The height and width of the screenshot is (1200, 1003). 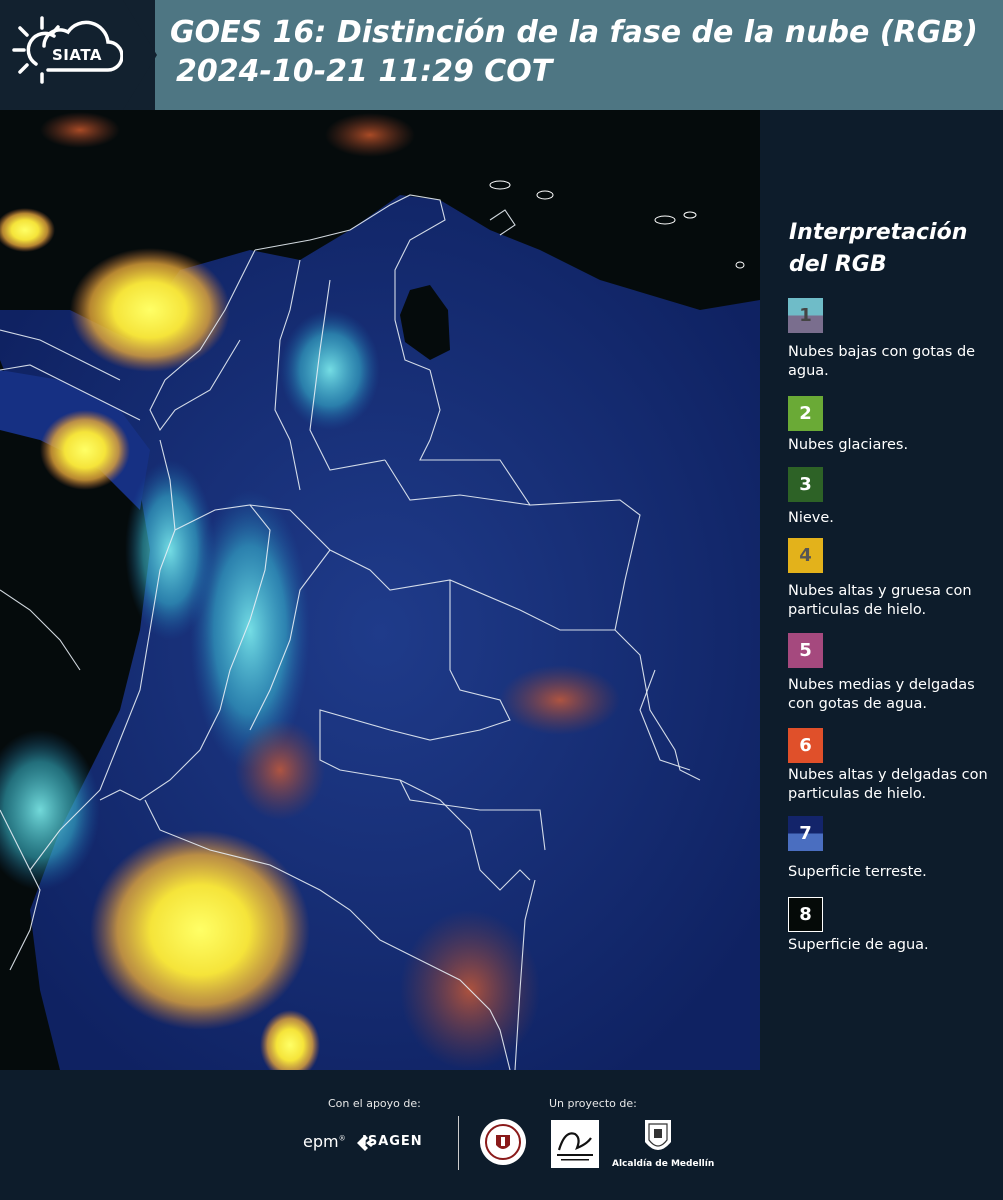 I want to click on university-seal-icon, so click(x=503, y=1142).